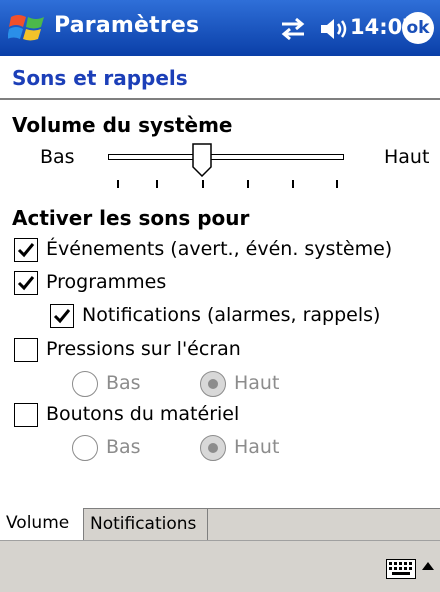  I want to click on screen-taps-high-radio, so click(213, 384).